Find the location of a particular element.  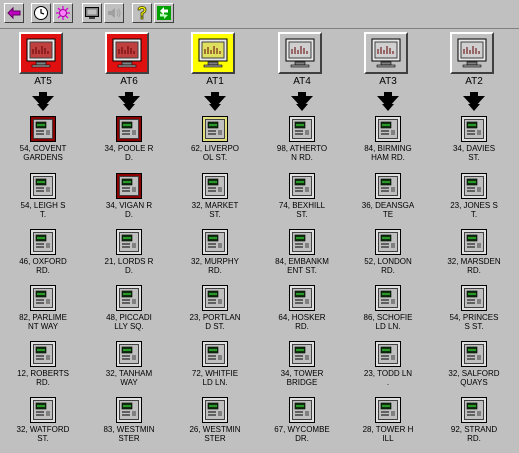

station-item: 23, PORTLAN D ST. is located at coordinates (215, 313).